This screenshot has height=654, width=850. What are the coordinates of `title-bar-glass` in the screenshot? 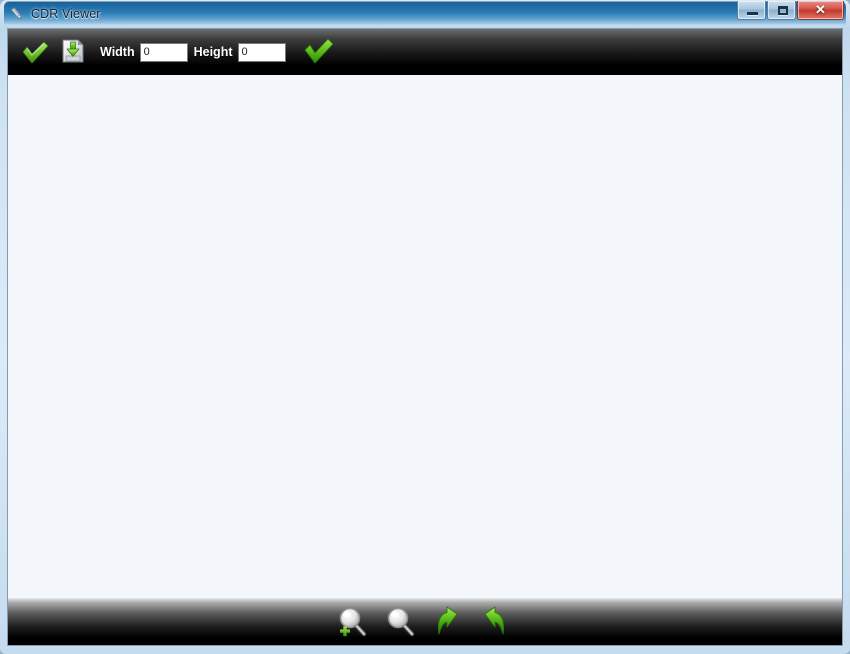 It's located at (425, 13).